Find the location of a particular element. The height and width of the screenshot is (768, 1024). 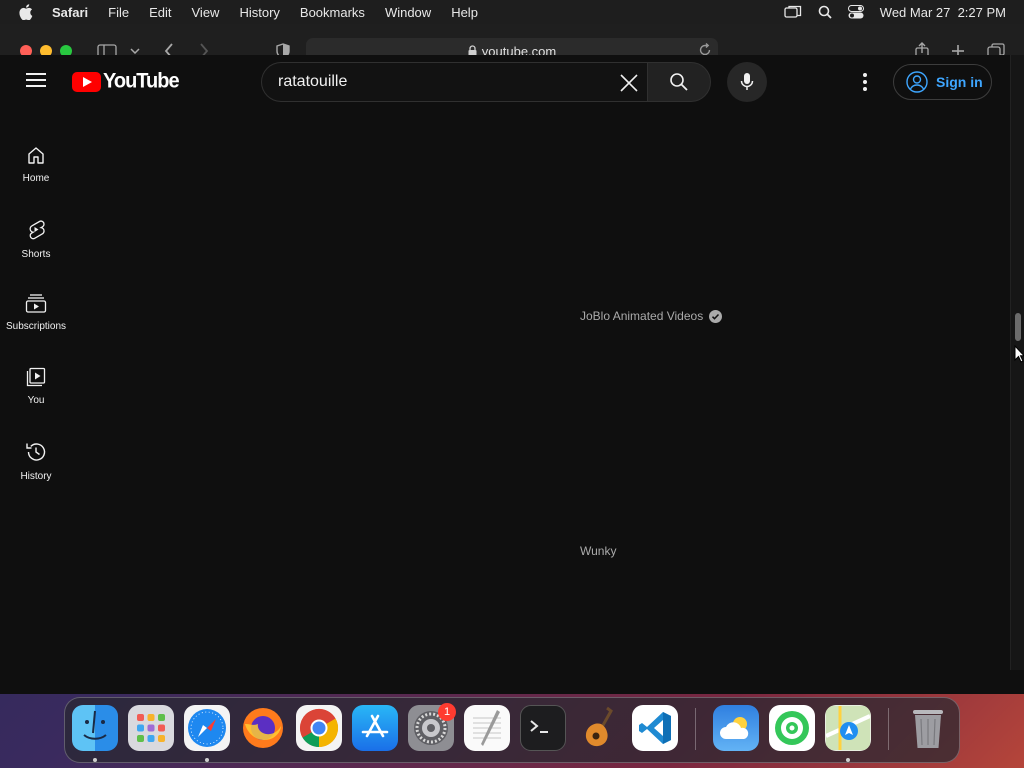

notification-badge: 1 is located at coordinates (447, 712).